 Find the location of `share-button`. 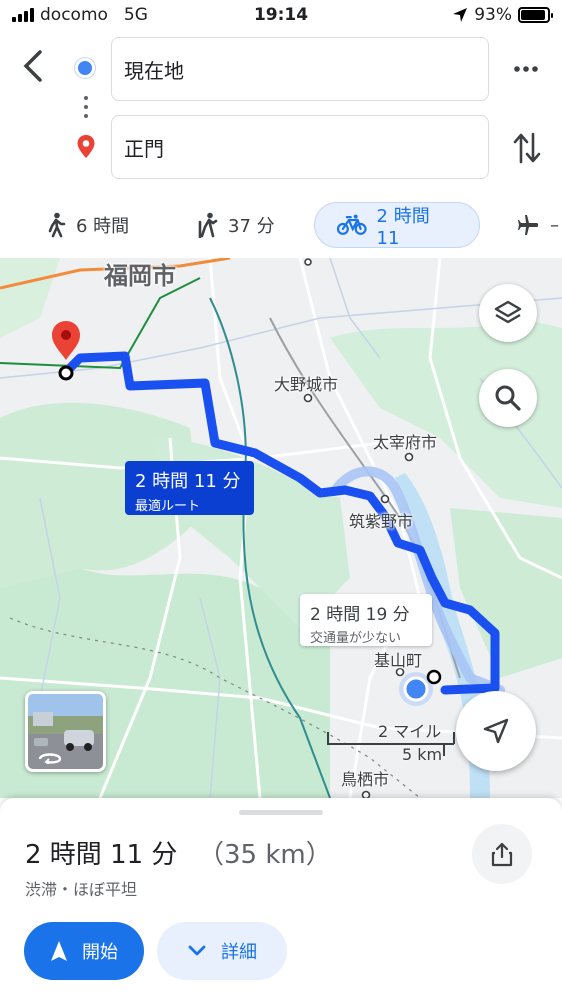

share-button is located at coordinates (502, 854).